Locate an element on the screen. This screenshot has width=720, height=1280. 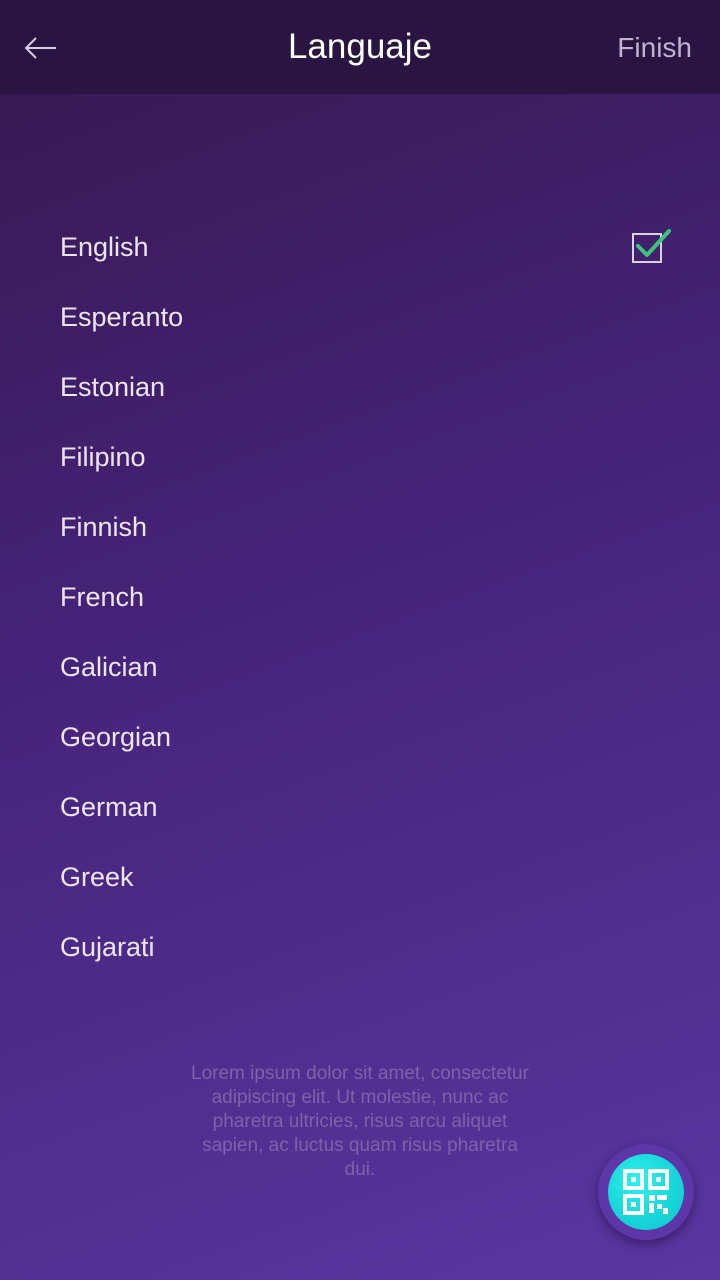
language-label: Finnish is located at coordinates (104, 527).